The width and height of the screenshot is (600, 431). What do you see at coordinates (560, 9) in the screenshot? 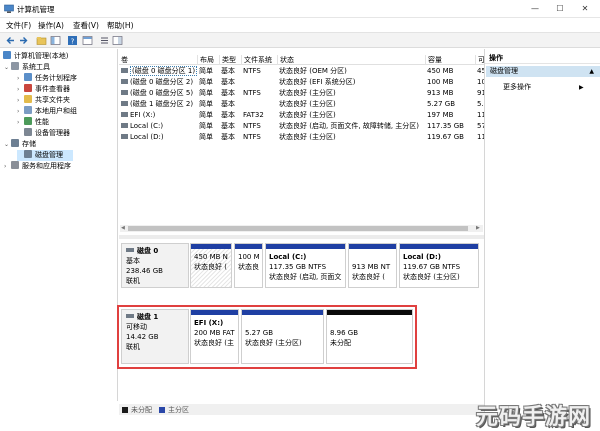
I see `maximize-button: ☐` at bounding box center [560, 9].